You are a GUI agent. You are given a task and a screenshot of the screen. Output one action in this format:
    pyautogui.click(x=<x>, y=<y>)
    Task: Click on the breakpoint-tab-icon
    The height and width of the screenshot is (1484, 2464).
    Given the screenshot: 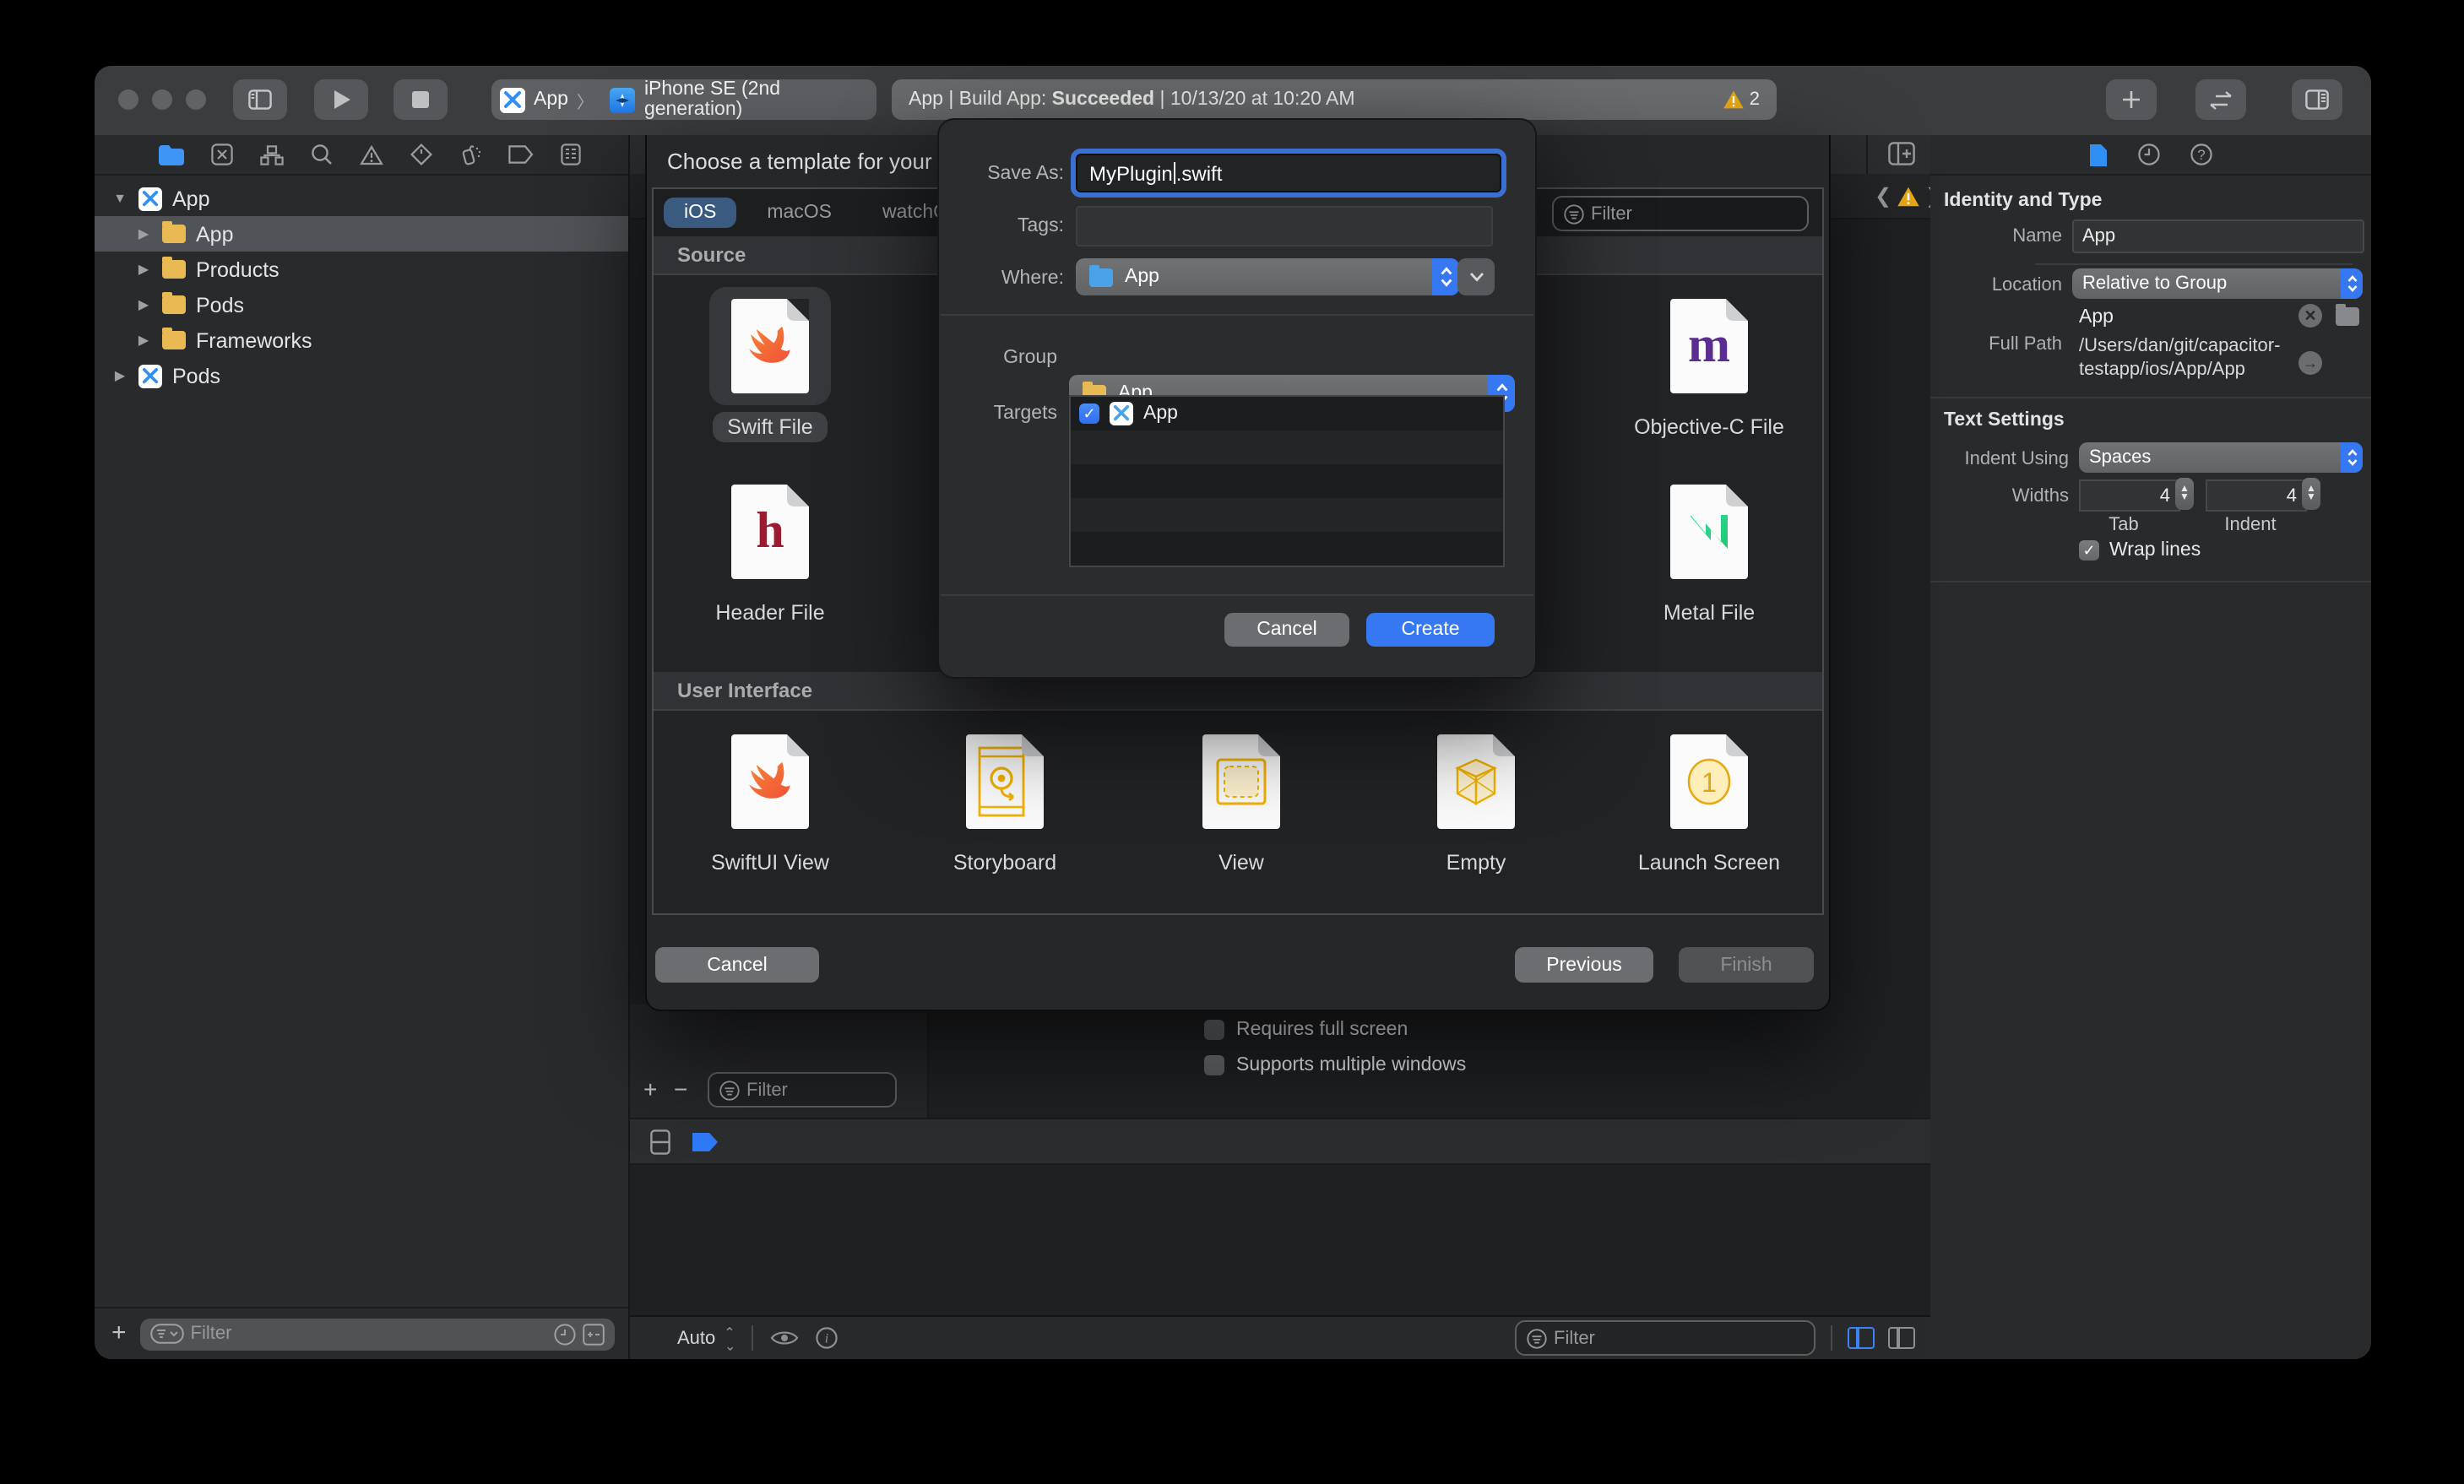 What is the action you would take?
    pyautogui.click(x=705, y=1141)
    